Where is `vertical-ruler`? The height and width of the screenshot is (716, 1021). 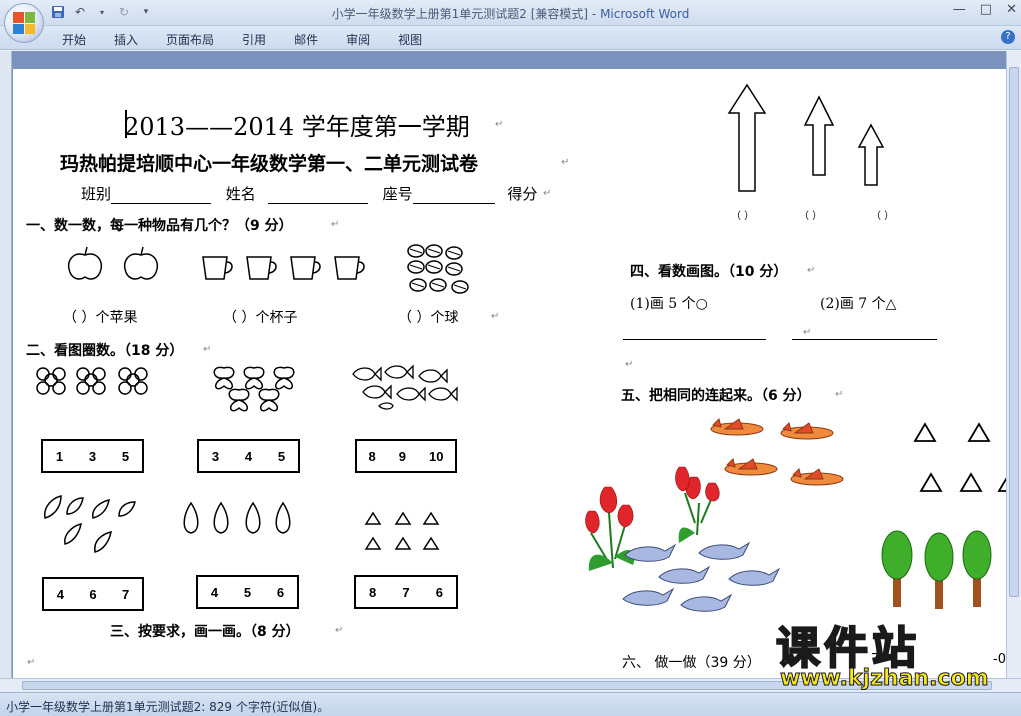 vertical-ruler is located at coordinates (6, 364).